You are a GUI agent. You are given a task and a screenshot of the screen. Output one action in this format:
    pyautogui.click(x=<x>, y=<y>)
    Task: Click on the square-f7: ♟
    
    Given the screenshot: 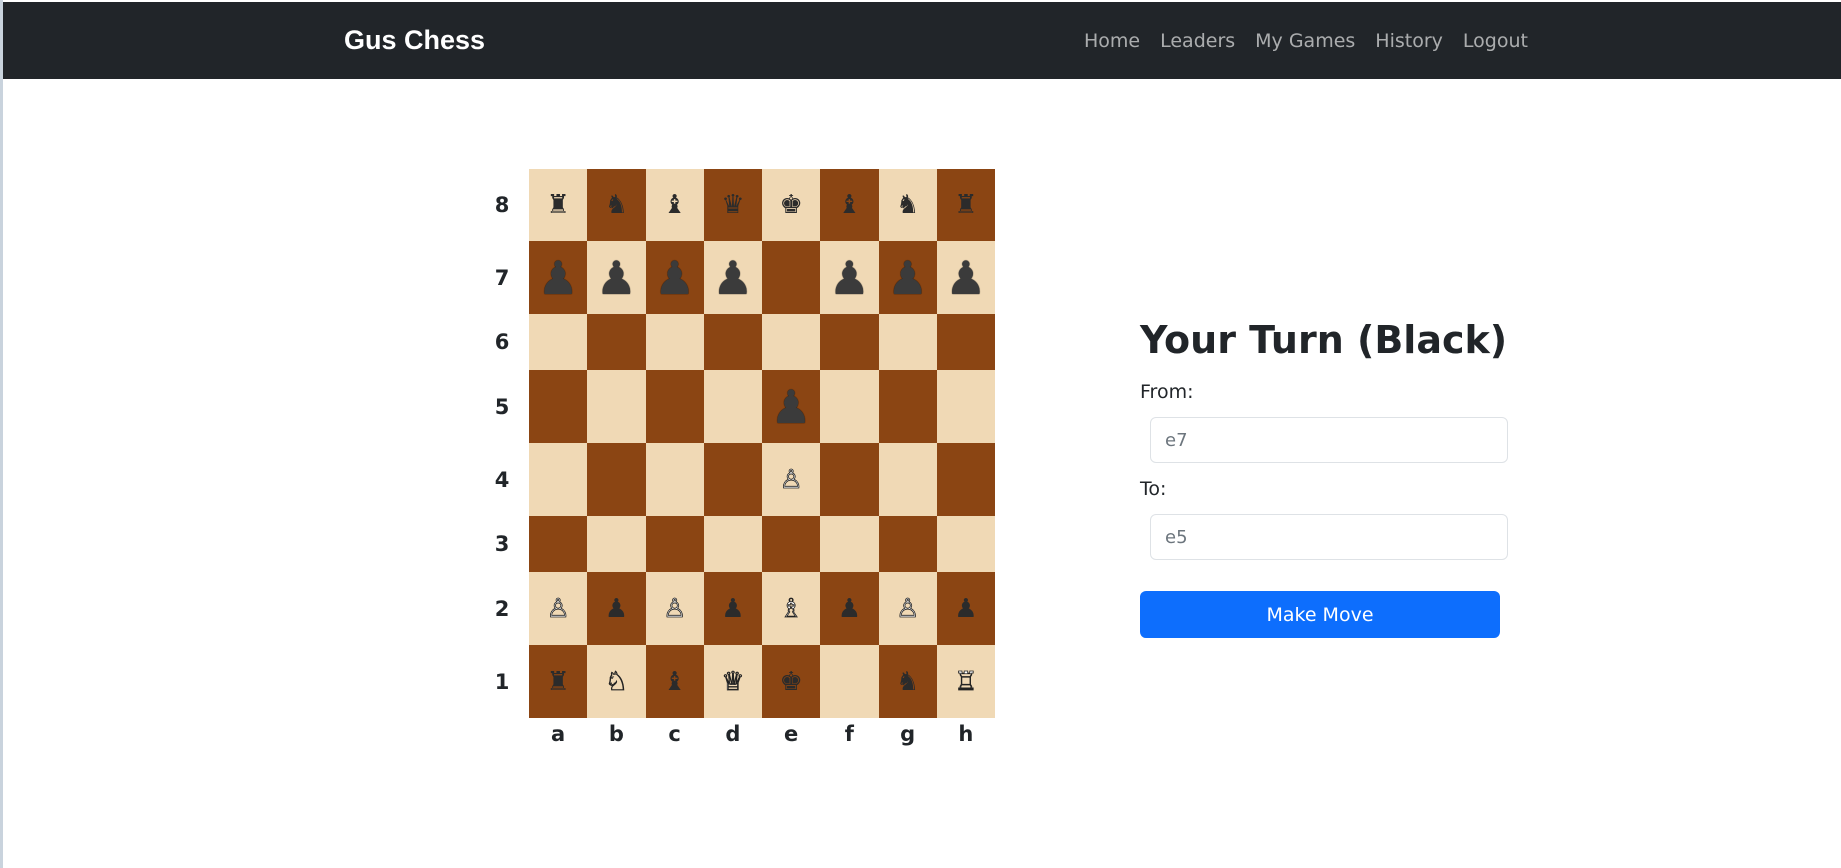 What is the action you would take?
    pyautogui.click(x=849, y=277)
    